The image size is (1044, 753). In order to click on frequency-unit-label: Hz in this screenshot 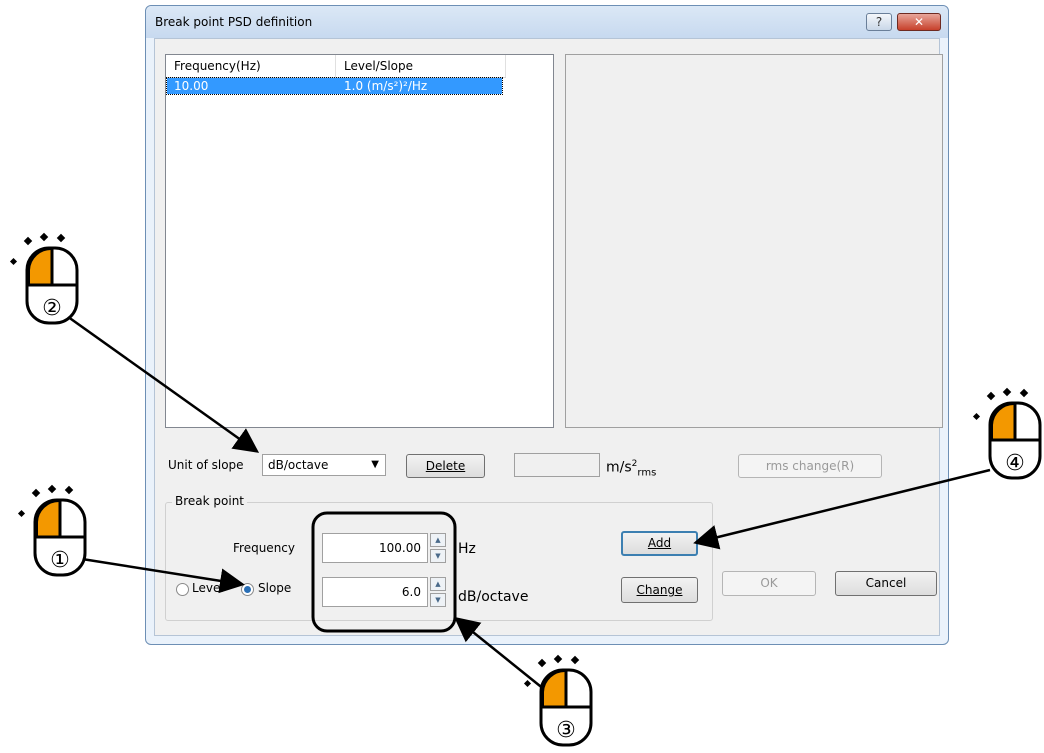, I will do `click(467, 549)`.